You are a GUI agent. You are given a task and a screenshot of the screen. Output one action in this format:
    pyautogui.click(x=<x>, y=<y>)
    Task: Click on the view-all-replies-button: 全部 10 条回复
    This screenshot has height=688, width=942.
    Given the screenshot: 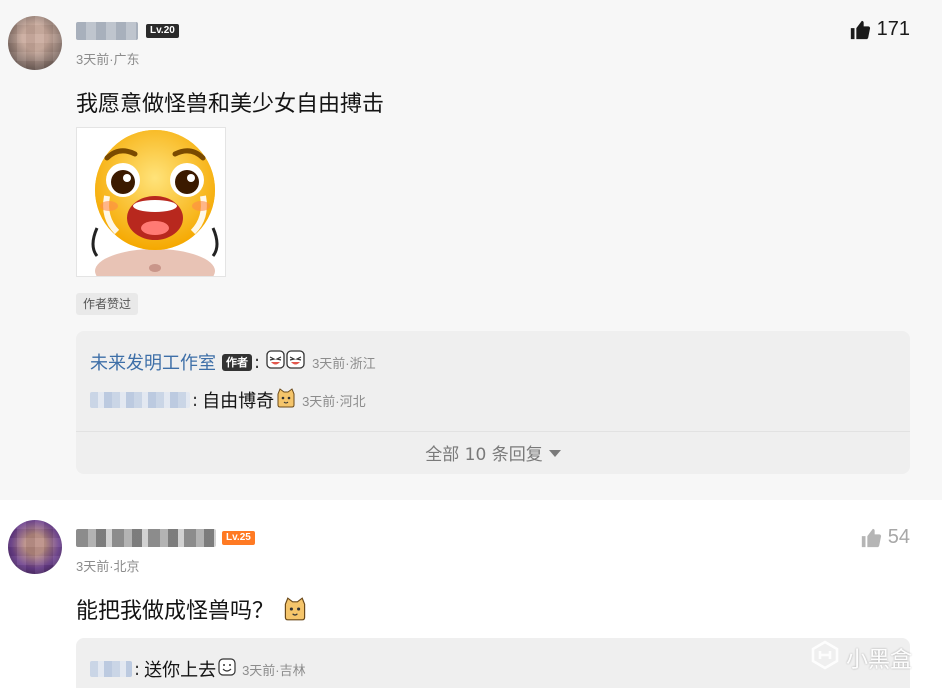 What is the action you would take?
    pyautogui.click(x=493, y=452)
    